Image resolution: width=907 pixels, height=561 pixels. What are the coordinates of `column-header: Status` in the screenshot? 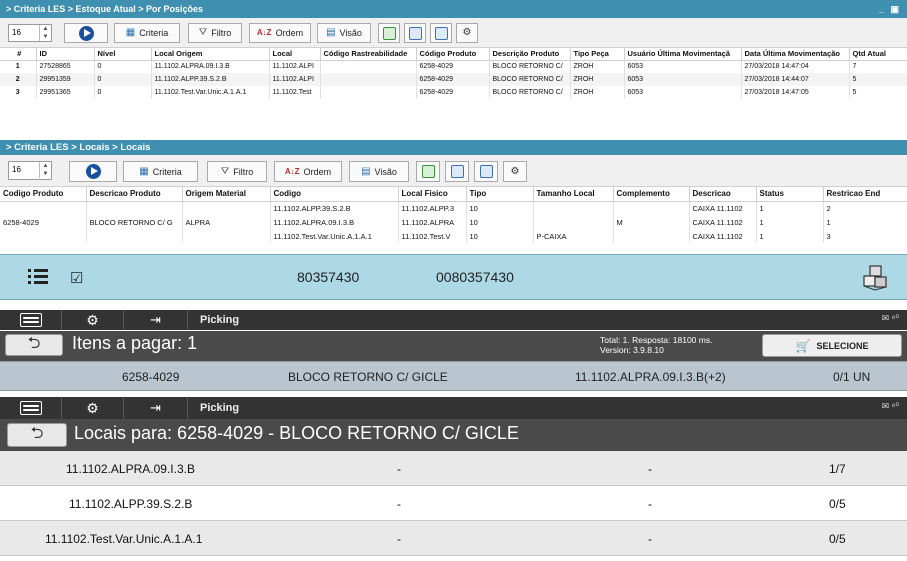 It's located at (790, 194).